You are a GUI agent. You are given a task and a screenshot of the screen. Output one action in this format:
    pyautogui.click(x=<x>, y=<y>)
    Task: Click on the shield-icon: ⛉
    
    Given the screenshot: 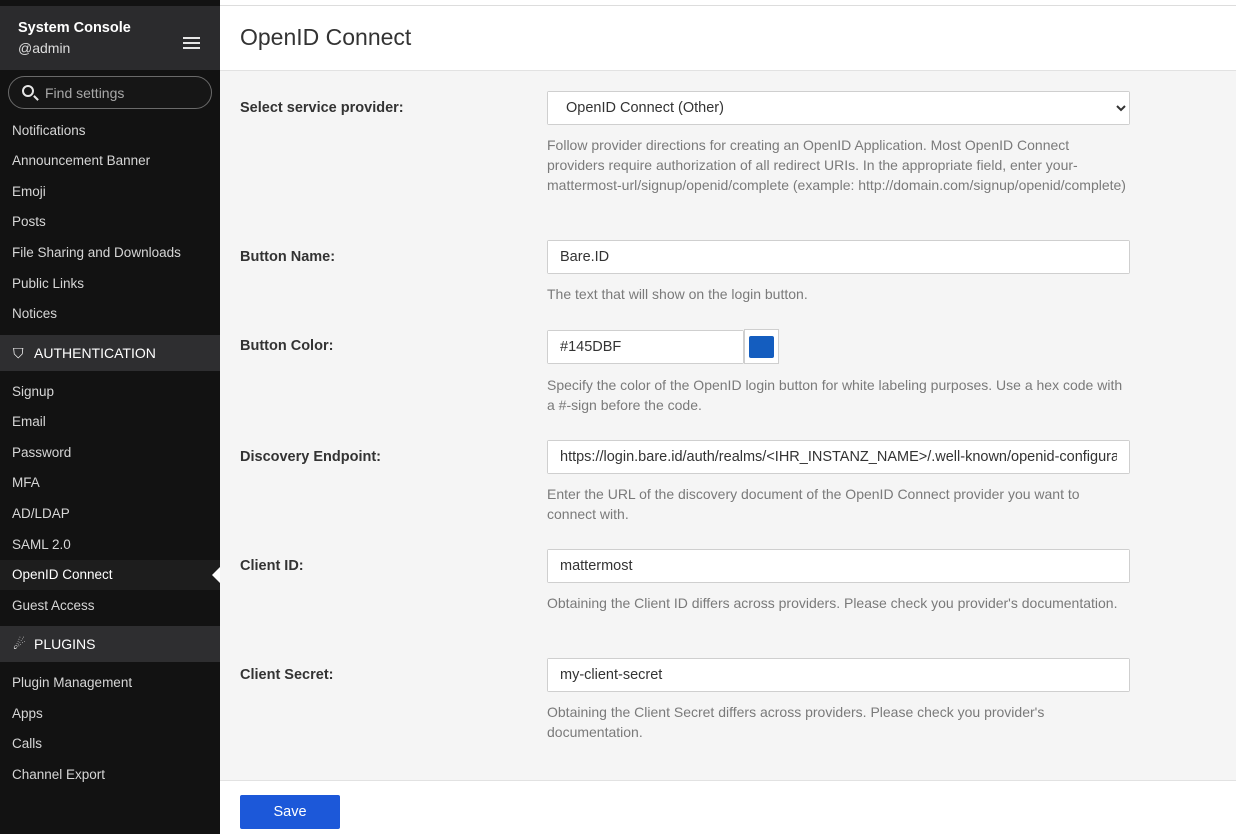 What is the action you would take?
    pyautogui.click(x=18, y=353)
    